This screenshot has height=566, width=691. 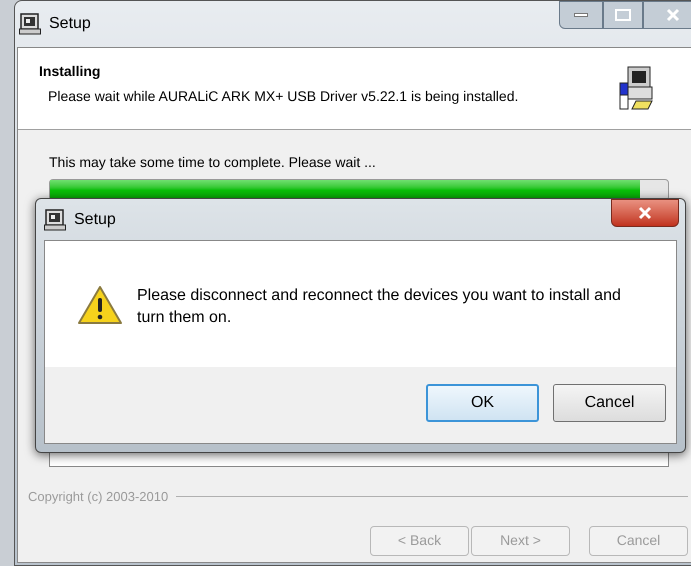 What do you see at coordinates (98, 497) in the screenshot?
I see `copyright-text: Copyright (c) 2003-2010` at bounding box center [98, 497].